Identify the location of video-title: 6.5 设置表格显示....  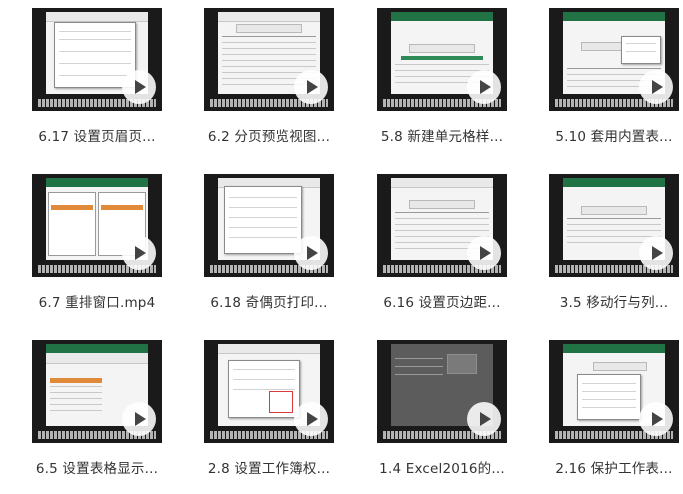
(97, 467).